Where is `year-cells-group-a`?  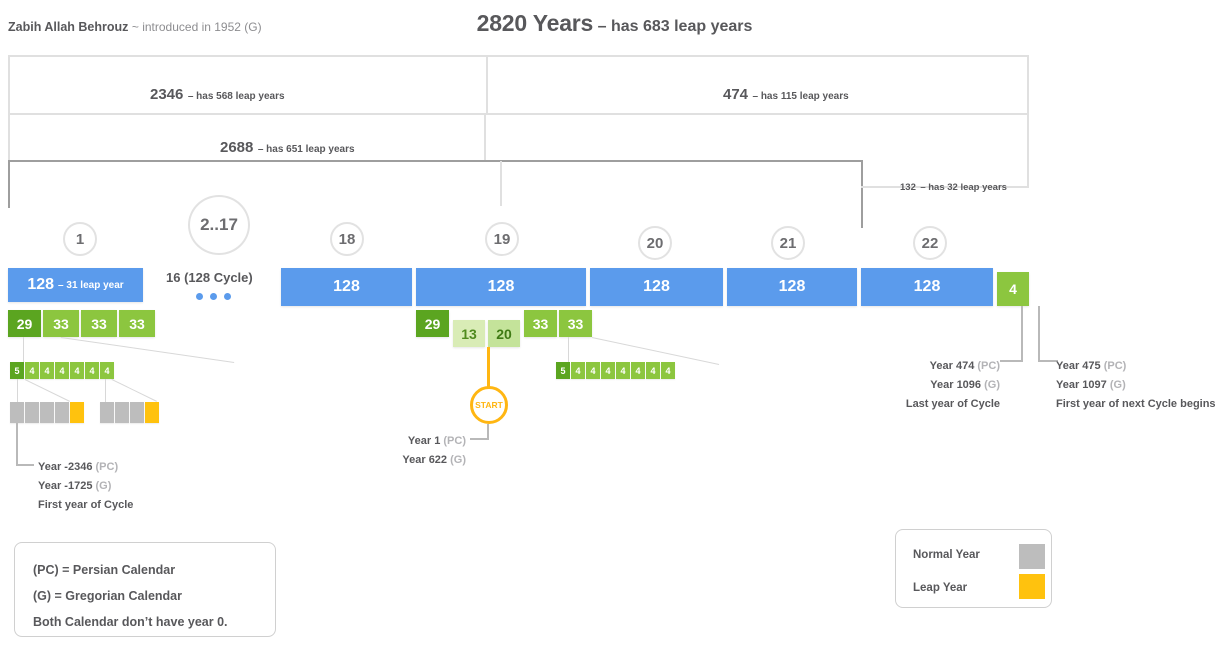 year-cells-group-a is located at coordinates (47, 412).